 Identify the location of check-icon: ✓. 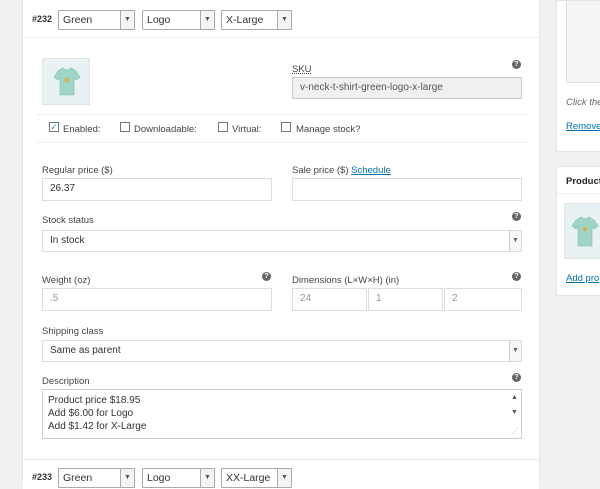
(54, 127).